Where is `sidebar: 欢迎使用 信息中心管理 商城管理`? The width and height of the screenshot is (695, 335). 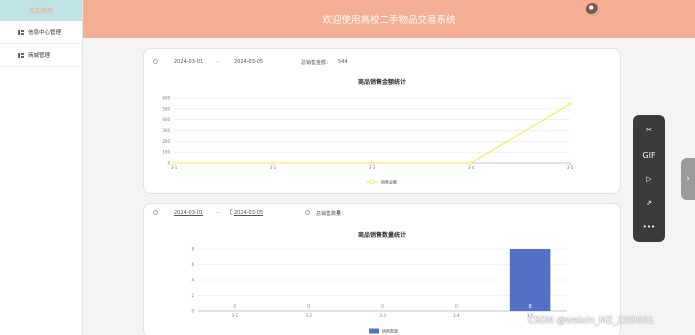
sidebar: 欢迎使用 信息中心管理 商城管理 is located at coordinates (41, 167).